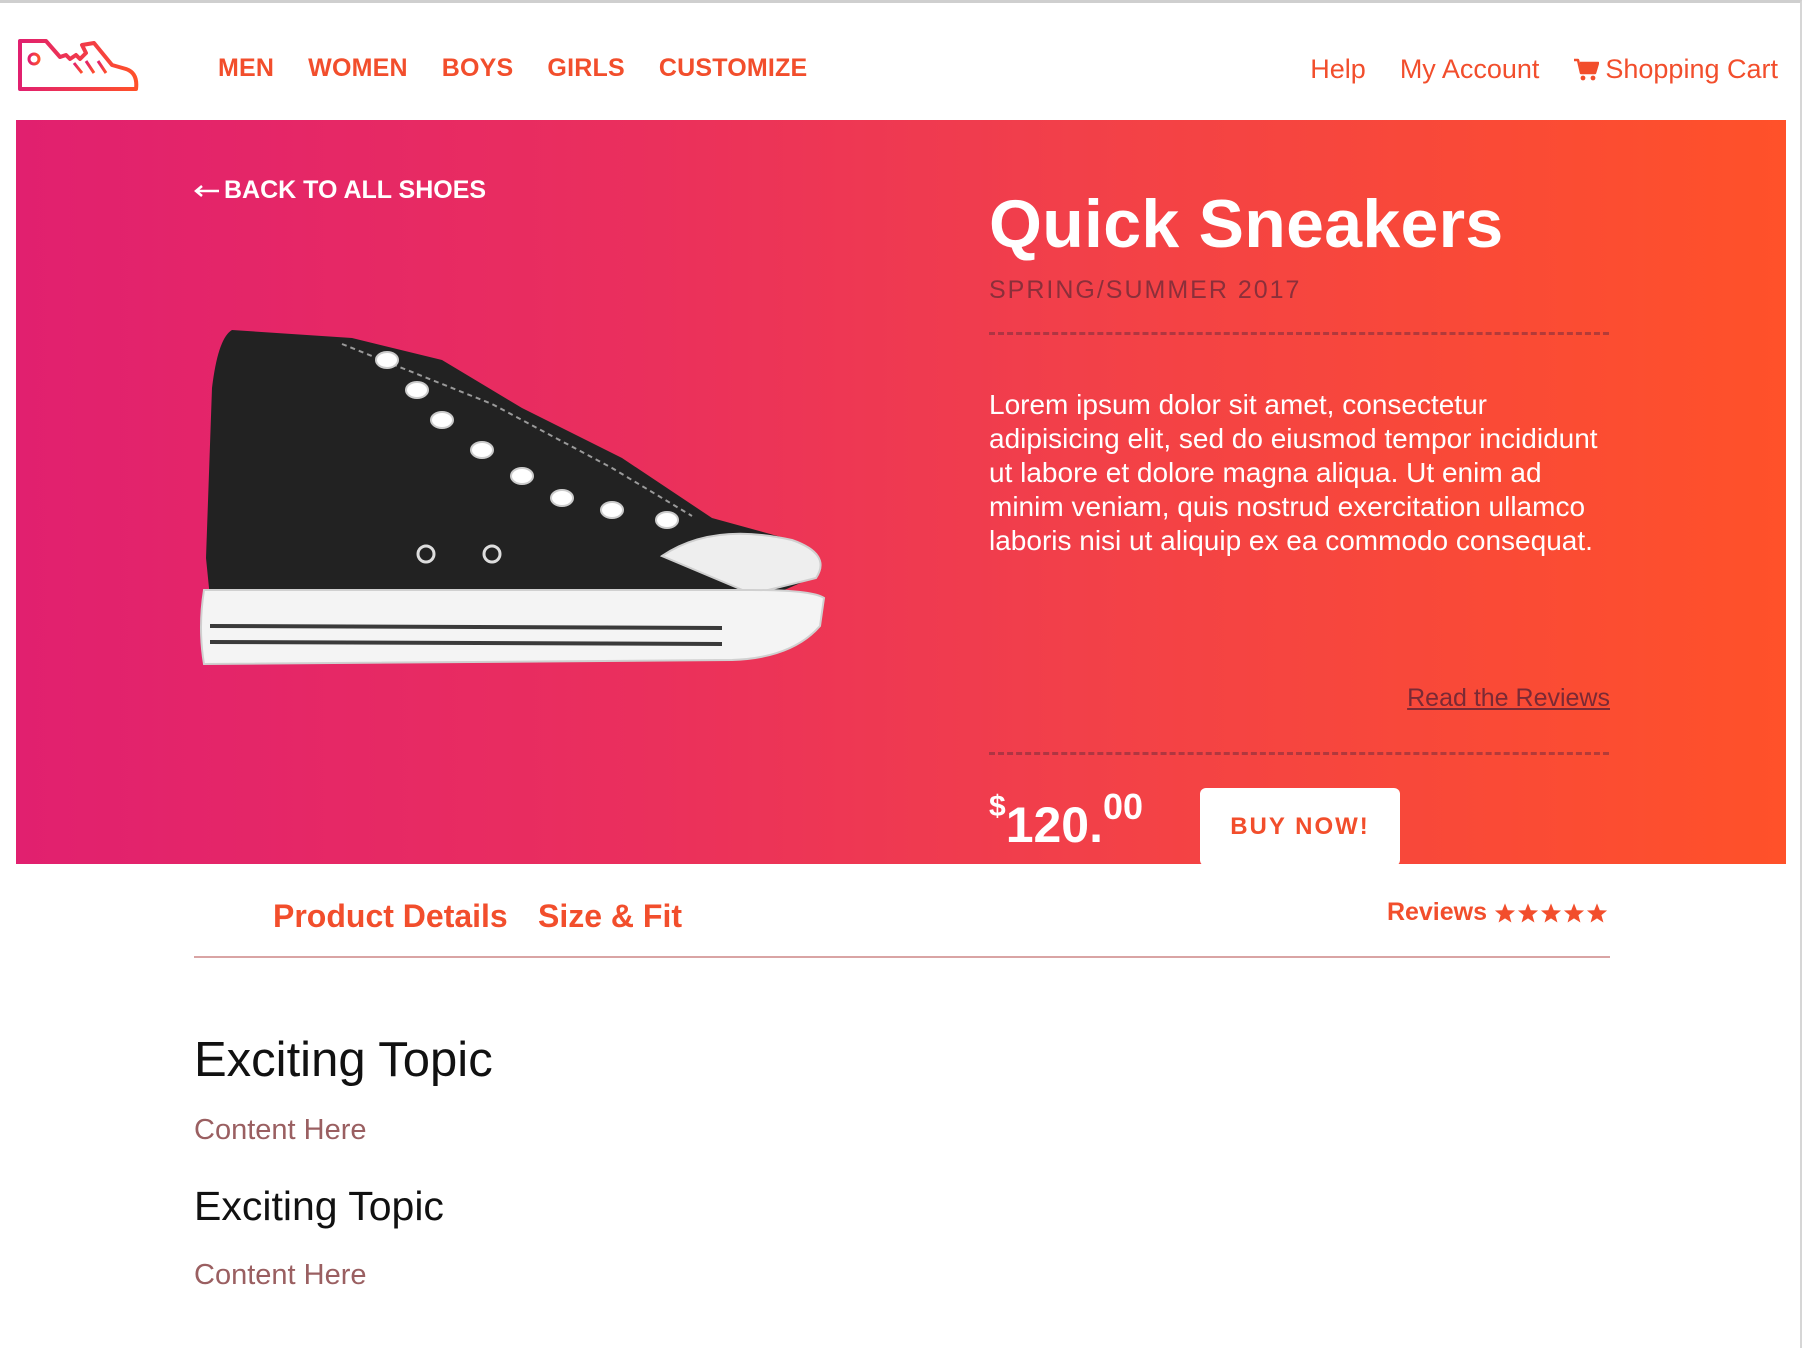 The height and width of the screenshot is (1348, 1802). What do you see at coordinates (902, 911) in the screenshot?
I see `product-tabs: Product Details Size & Fit Reviews` at bounding box center [902, 911].